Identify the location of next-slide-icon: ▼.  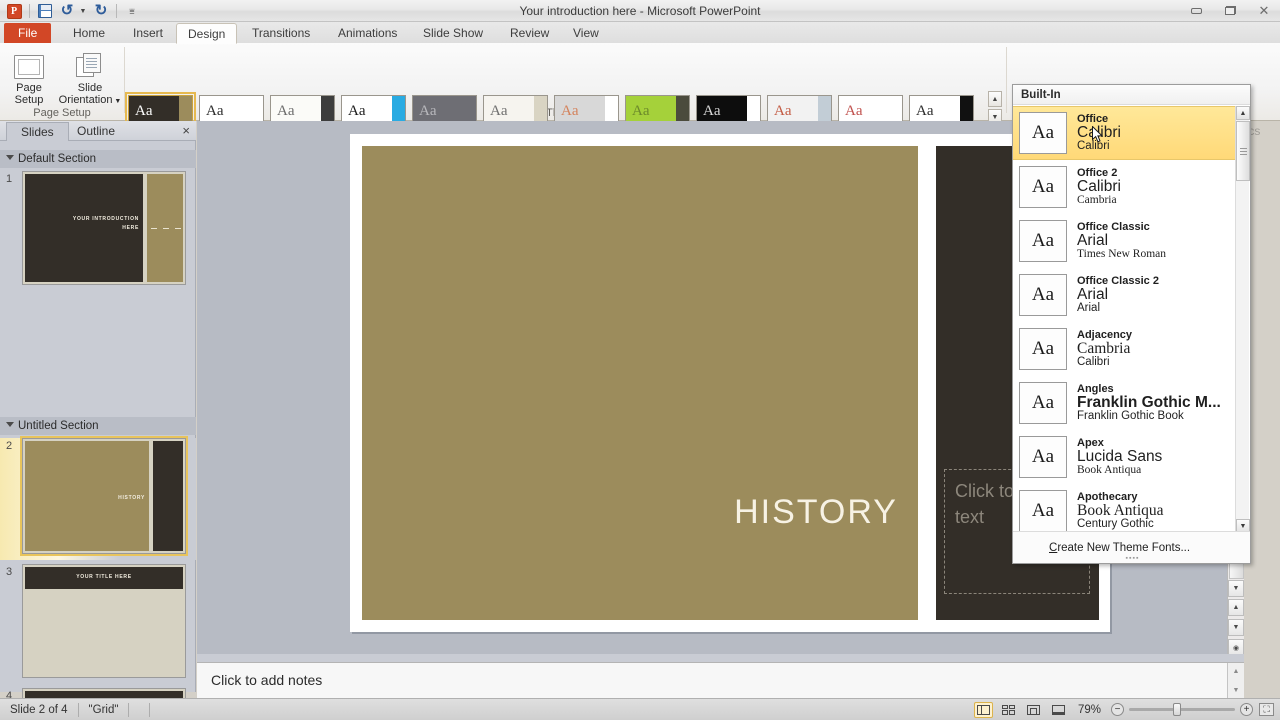
(1236, 627).